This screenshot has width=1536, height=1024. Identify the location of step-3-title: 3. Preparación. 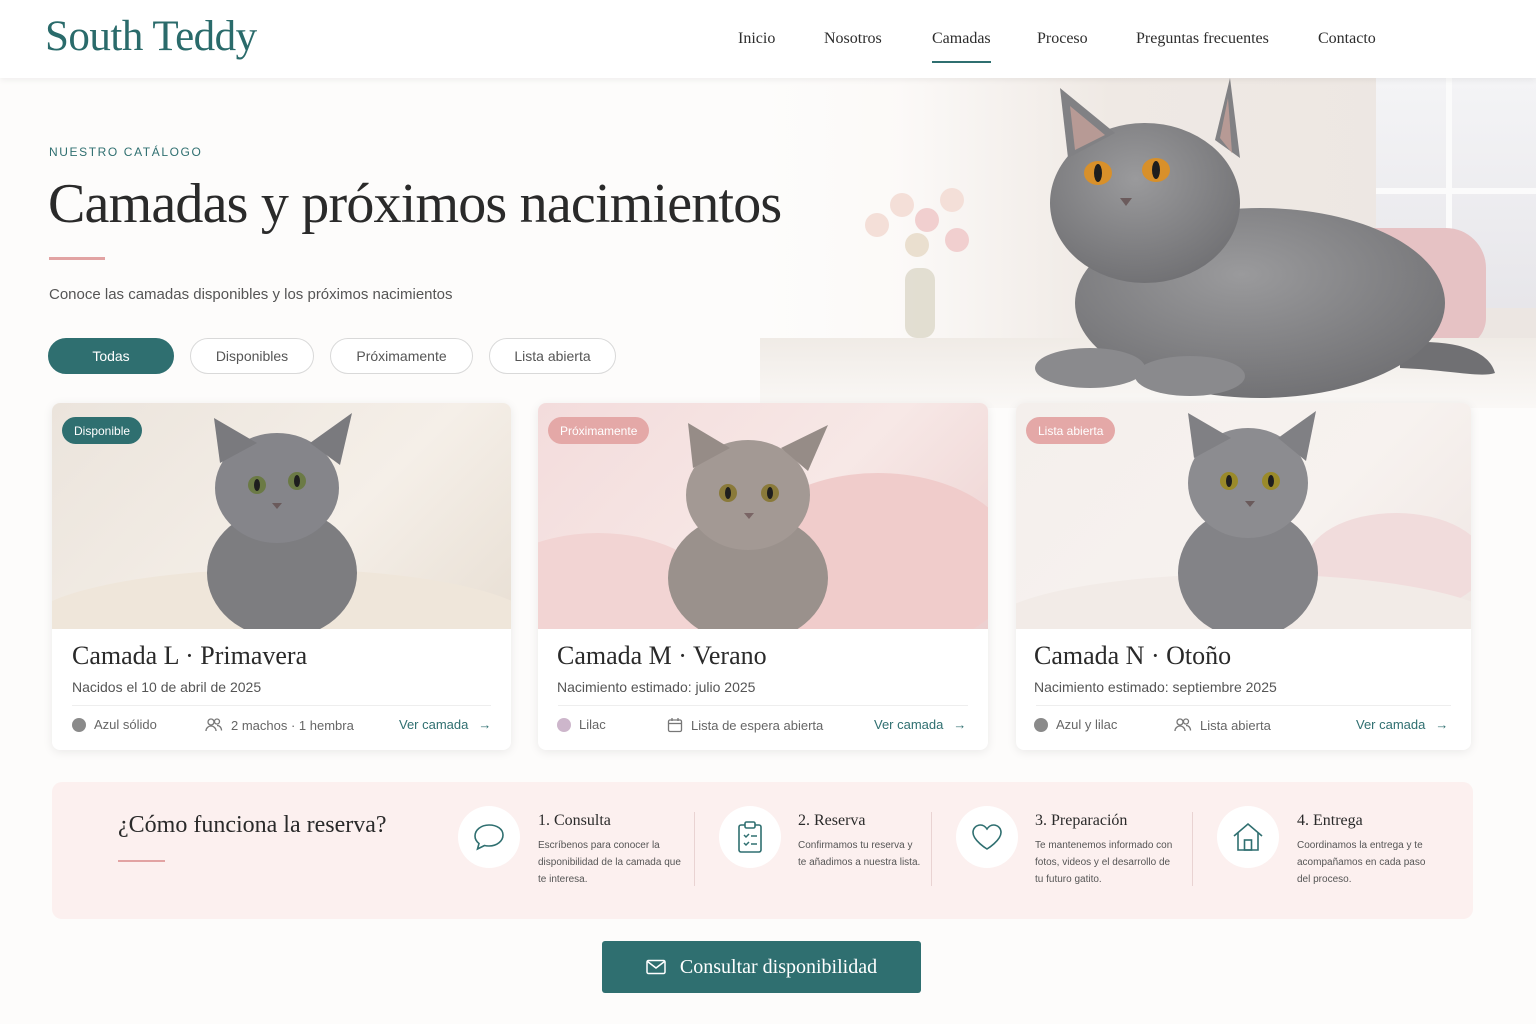
(1081, 820).